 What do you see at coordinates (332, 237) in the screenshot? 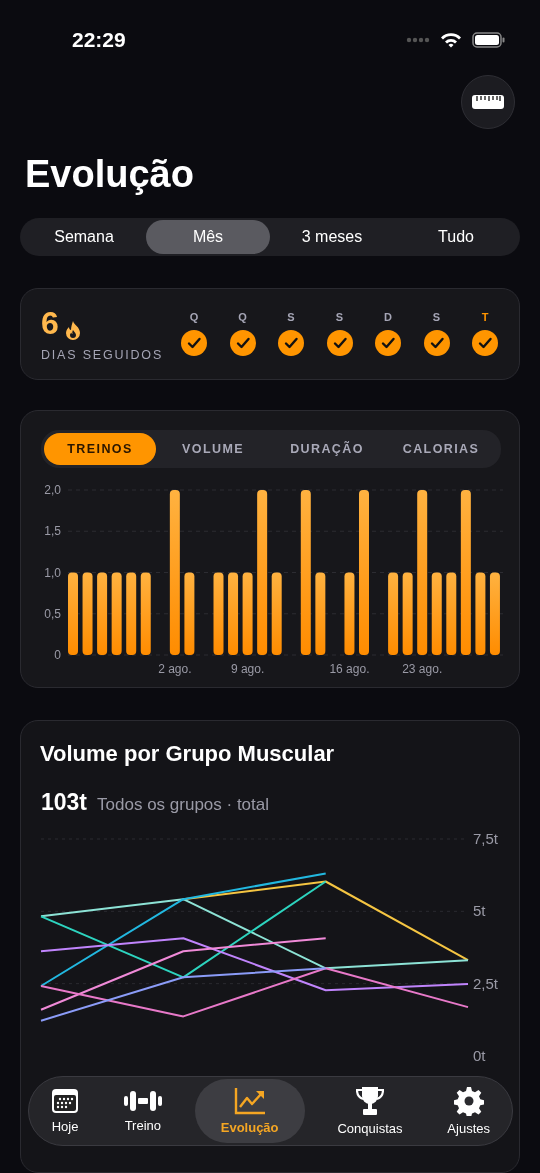
I see `period-tab: 3 meses` at bounding box center [332, 237].